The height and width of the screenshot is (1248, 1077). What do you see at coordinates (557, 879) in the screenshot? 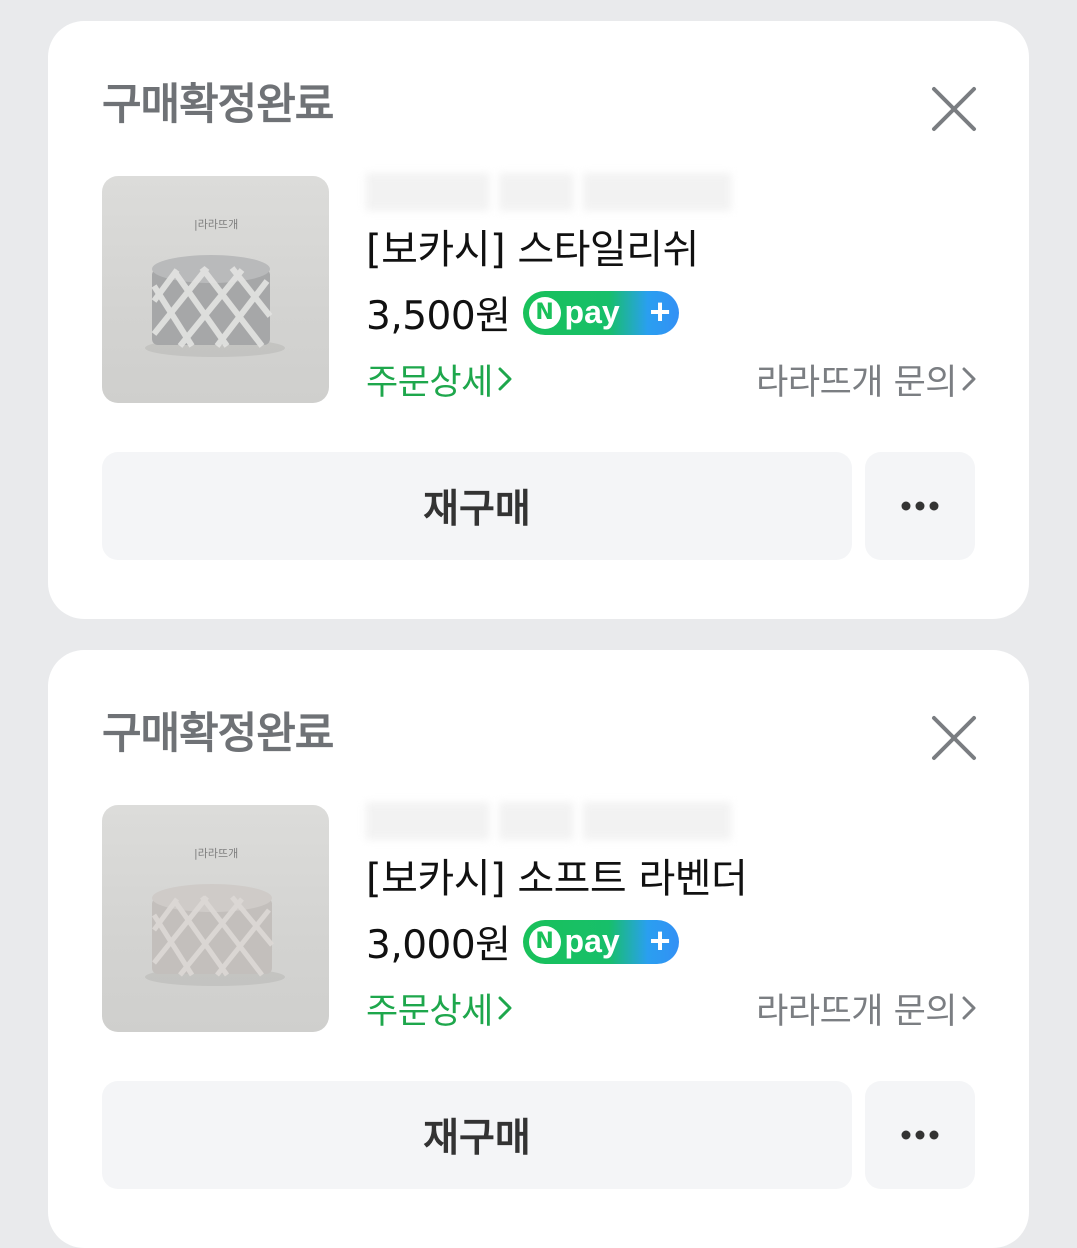
I see `product-name: [보카시] 소프트 라벤더` at bounding box center [557, 879].